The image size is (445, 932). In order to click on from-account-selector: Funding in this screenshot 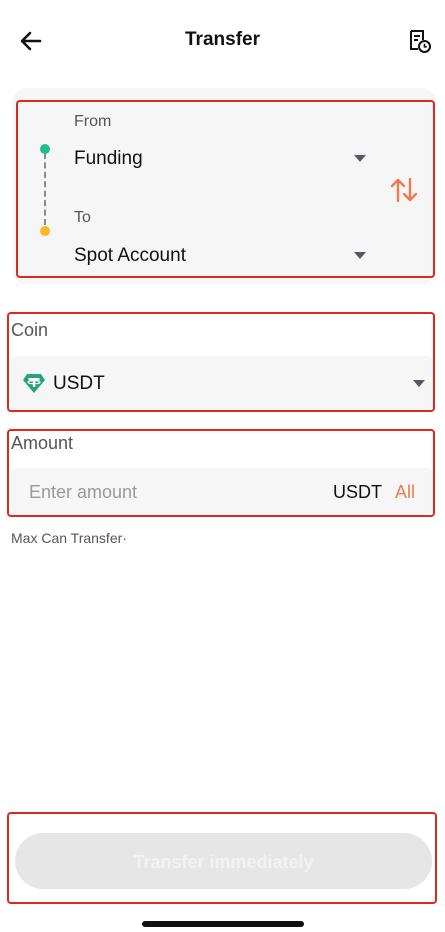, I will do `click(225, 158)`.